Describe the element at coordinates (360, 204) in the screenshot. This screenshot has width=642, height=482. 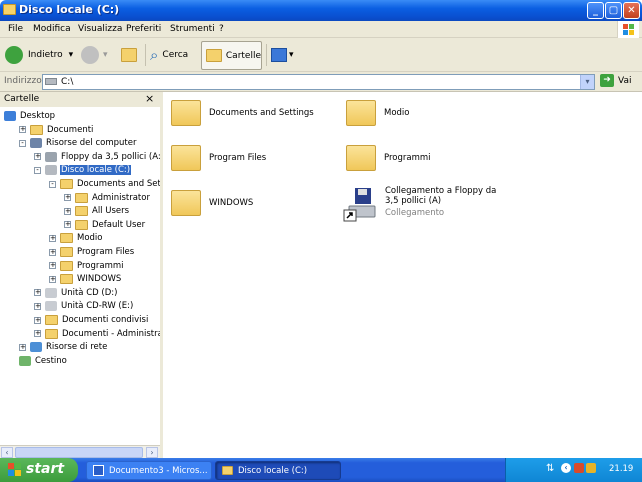
I see `floppy-shortcut-icon` at that location.